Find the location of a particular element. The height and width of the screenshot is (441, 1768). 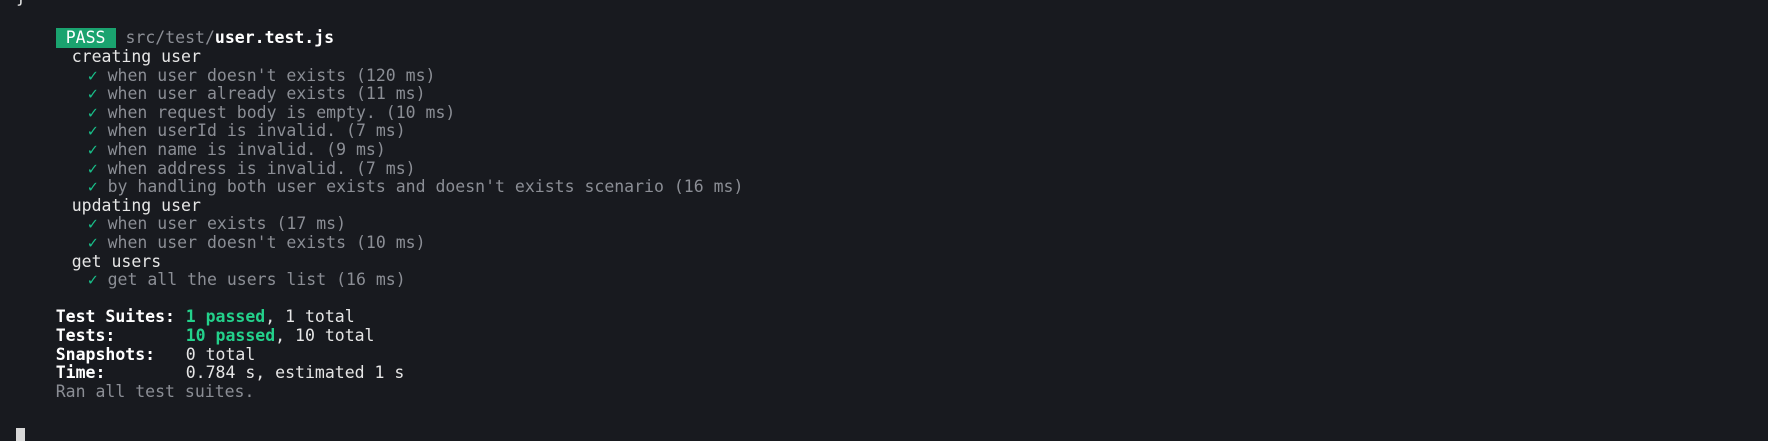

terminal-cursor is located at coordinates (20, 434).